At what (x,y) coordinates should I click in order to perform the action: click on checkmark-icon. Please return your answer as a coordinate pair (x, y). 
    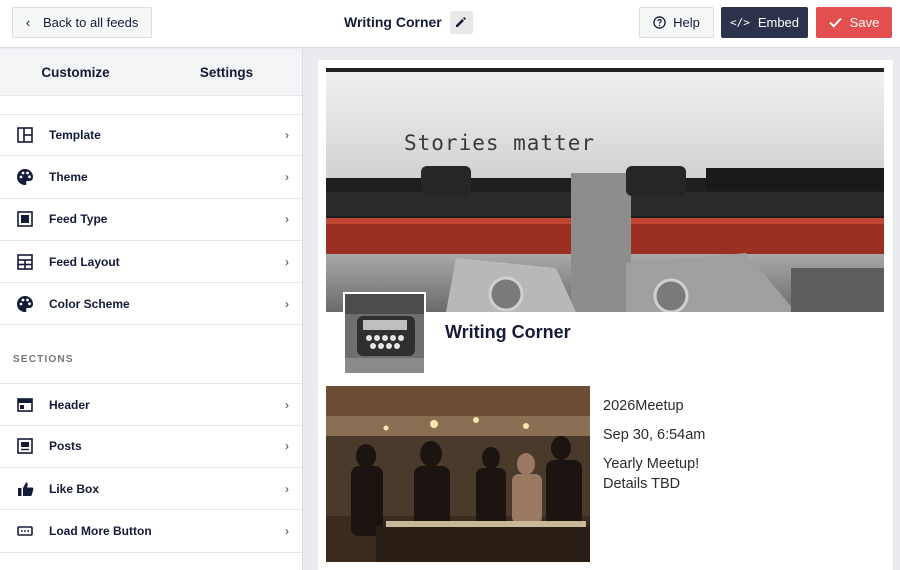
    Looking at the image, I should click on (835, 22).